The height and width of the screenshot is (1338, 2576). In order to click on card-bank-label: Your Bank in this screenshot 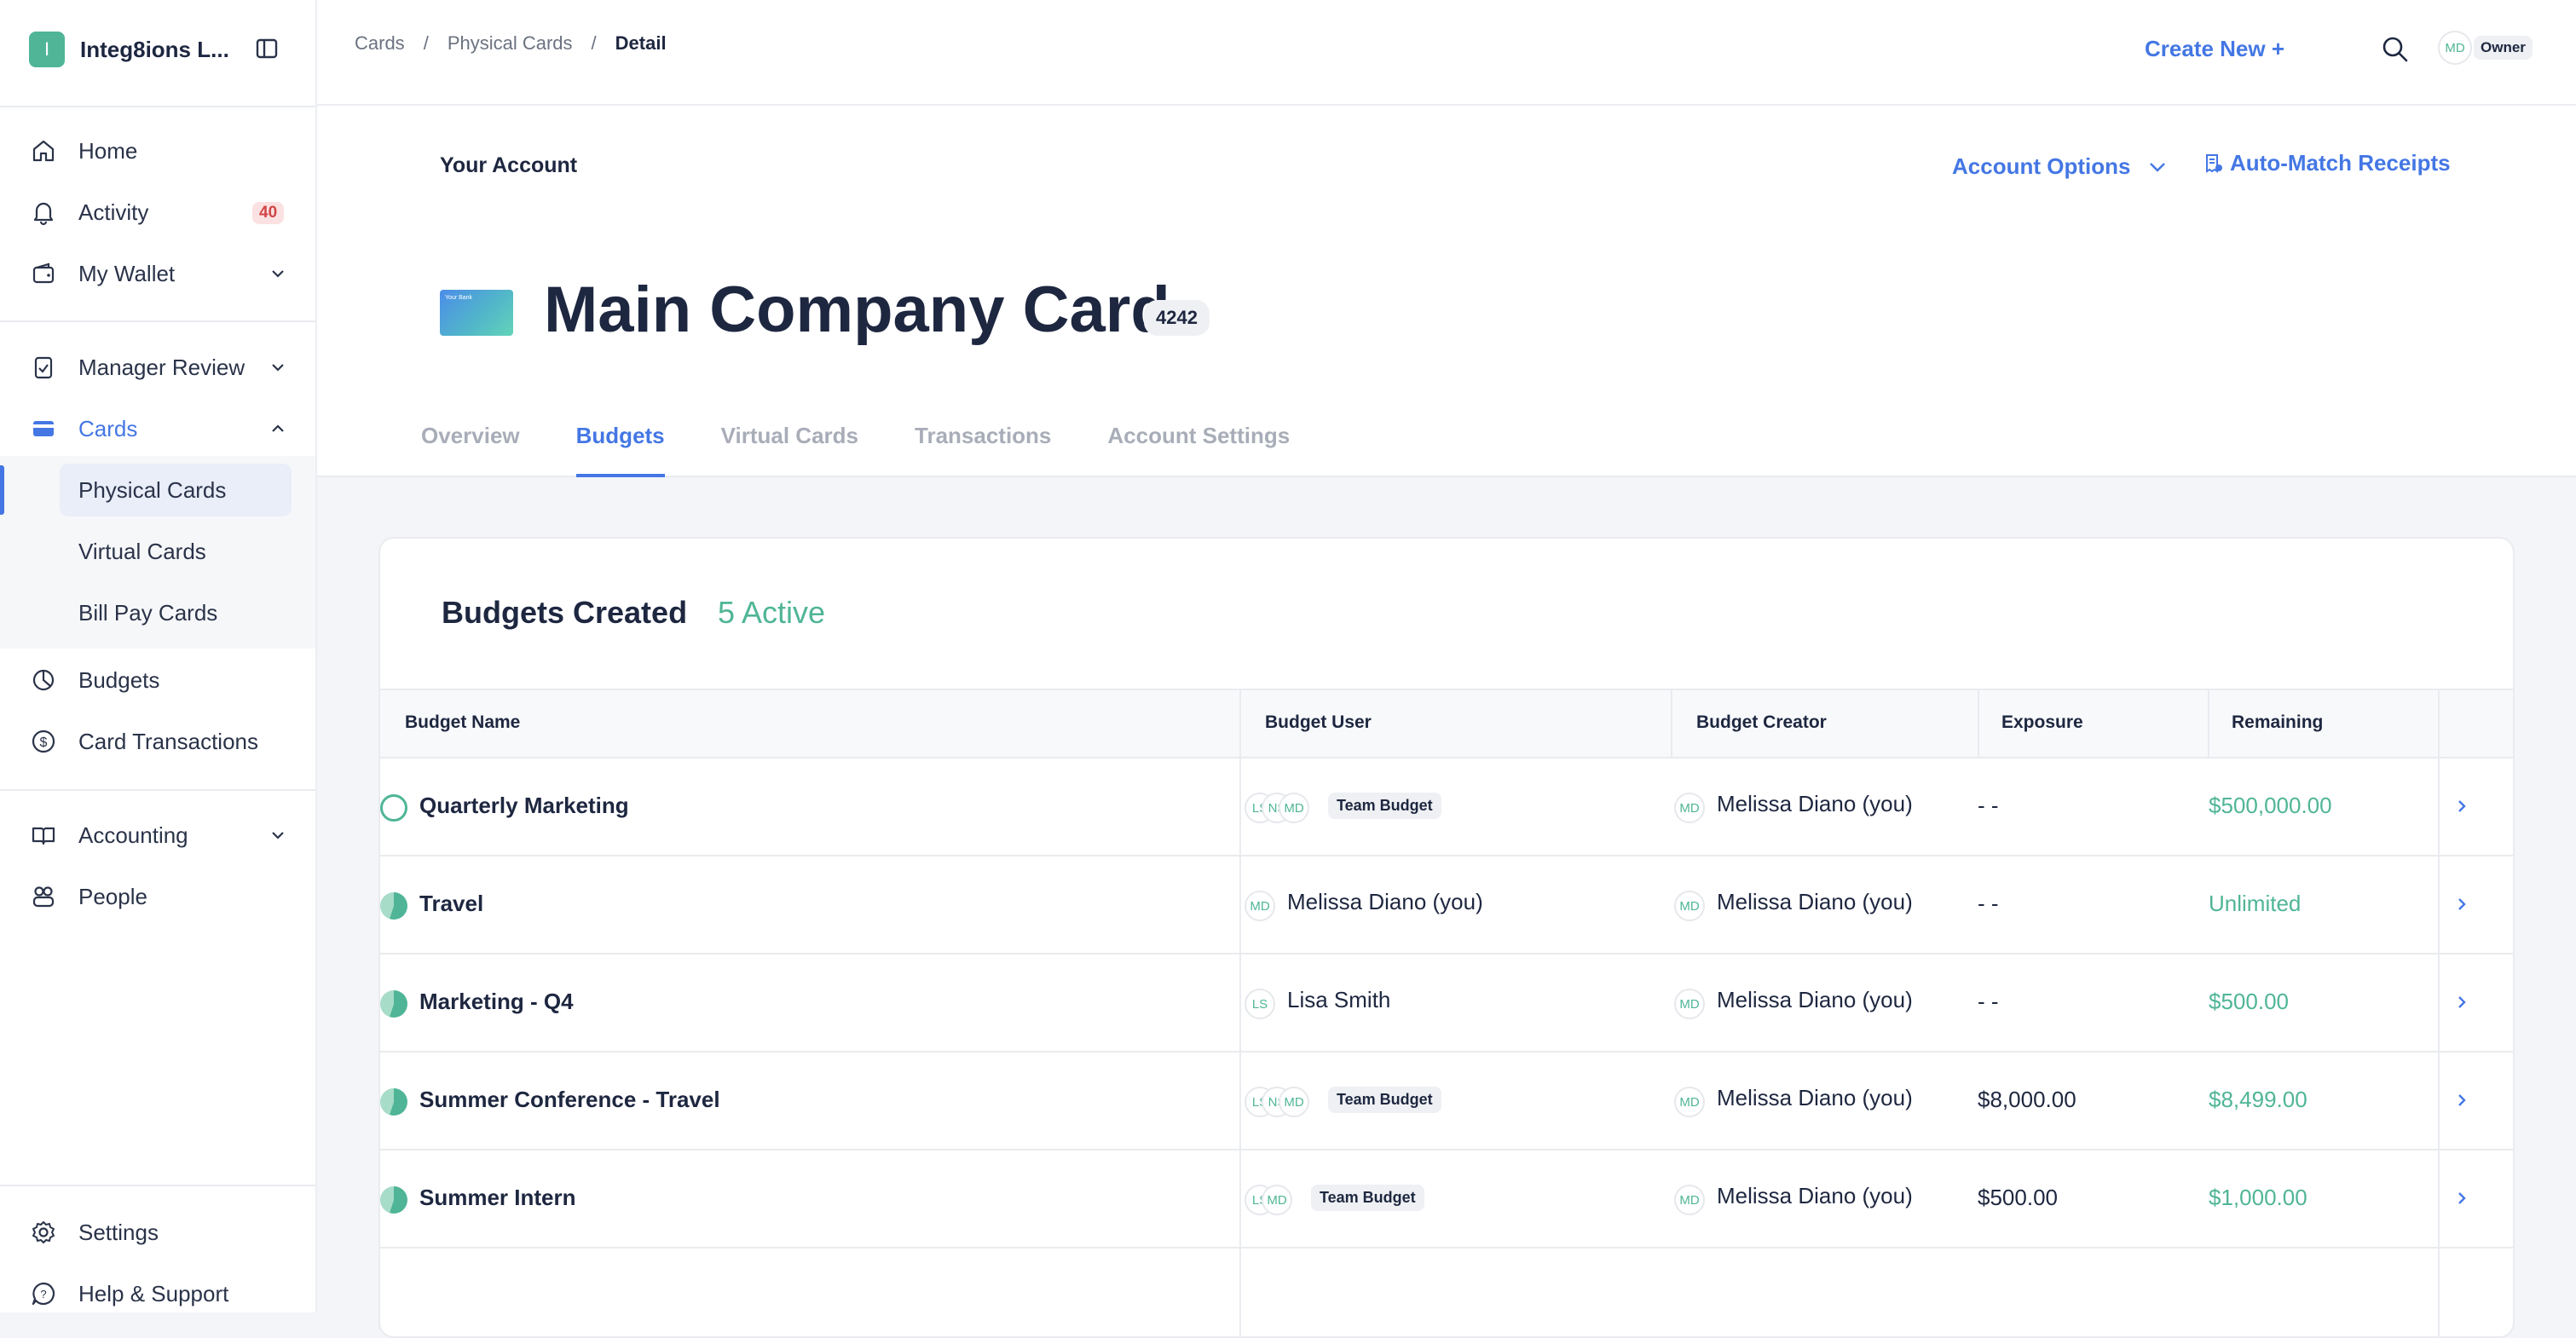, I will do `click(459, 298)`.